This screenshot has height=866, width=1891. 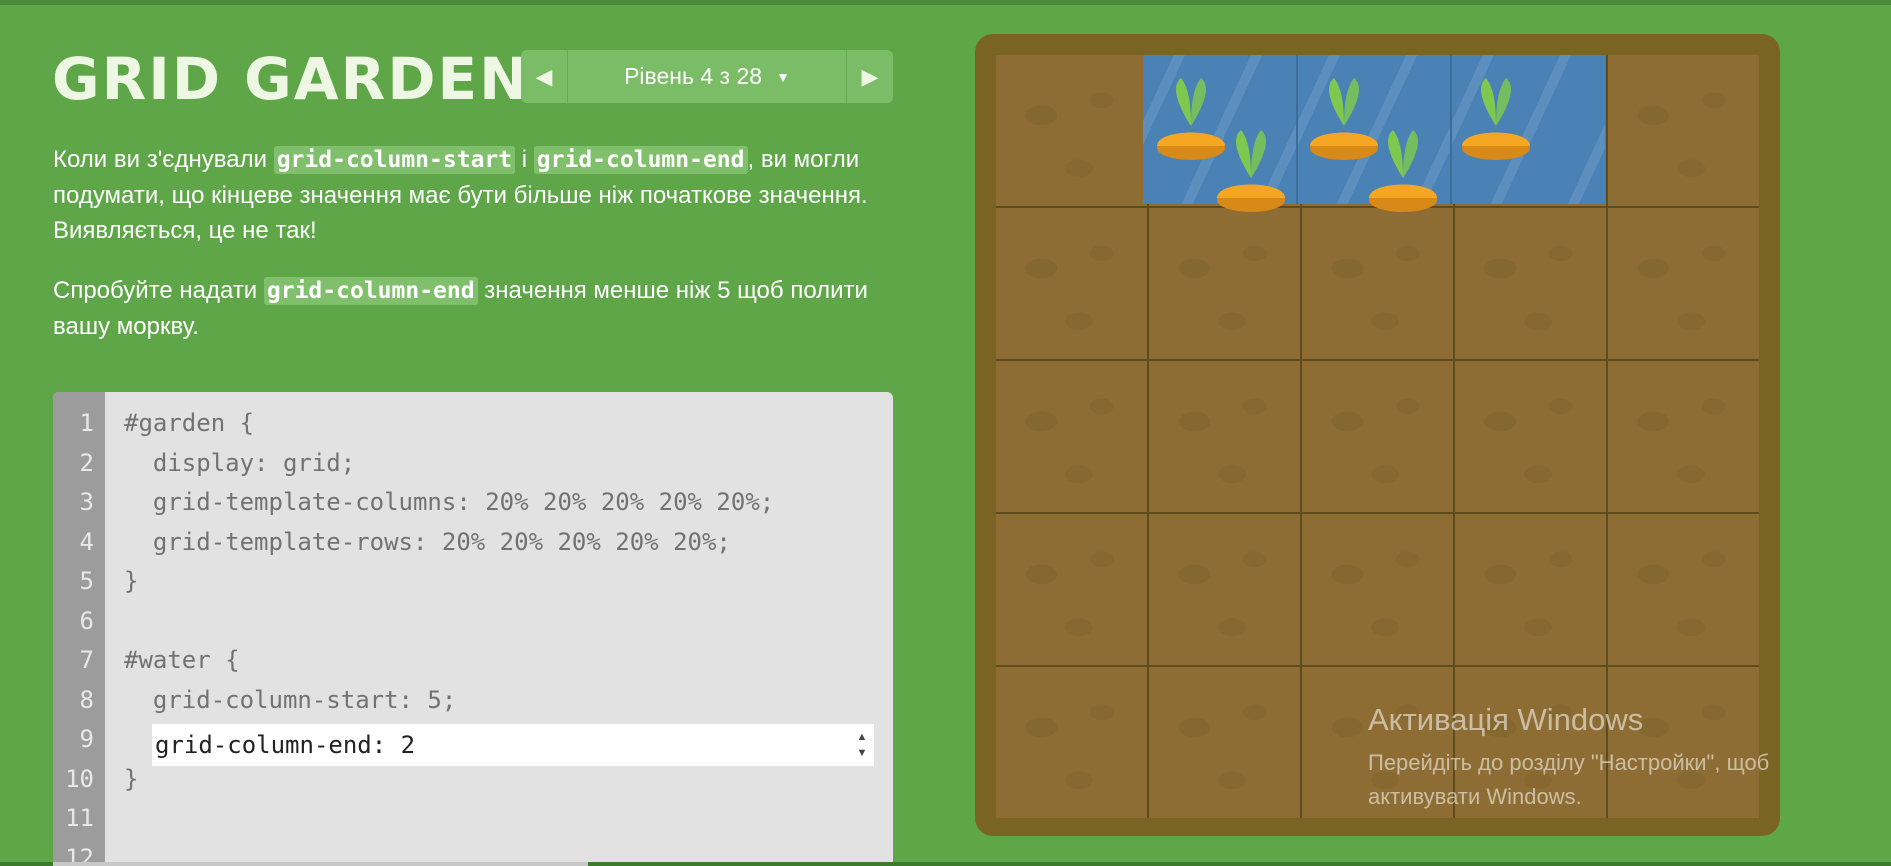 What do you see at coordinates (189, 423) in the screenshot?
I see `code-line: #garden {` at bounding box center [189, 423].